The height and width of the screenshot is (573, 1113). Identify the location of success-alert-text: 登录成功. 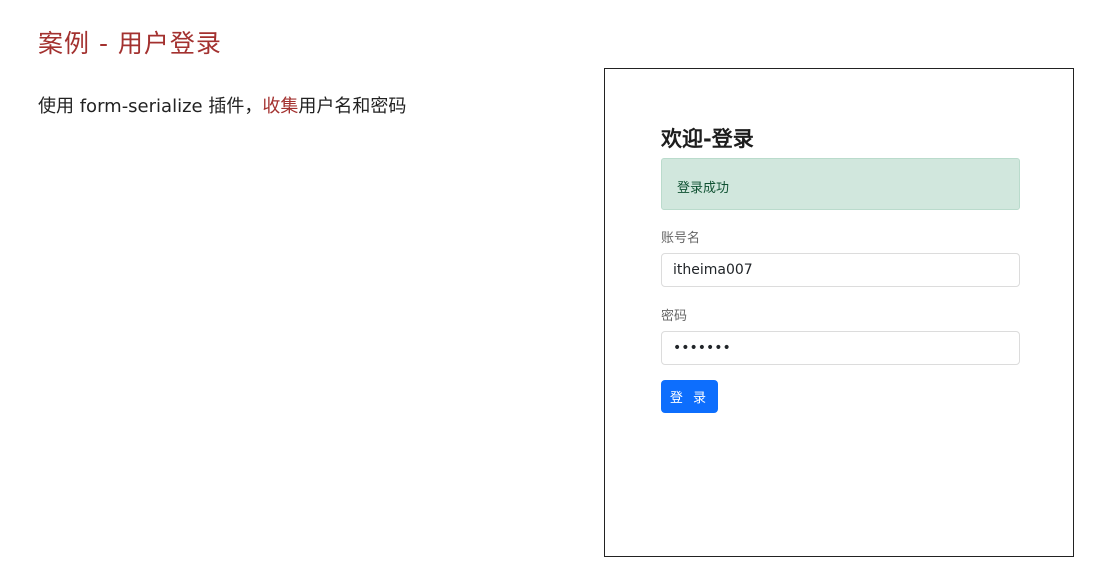
(703, 188).